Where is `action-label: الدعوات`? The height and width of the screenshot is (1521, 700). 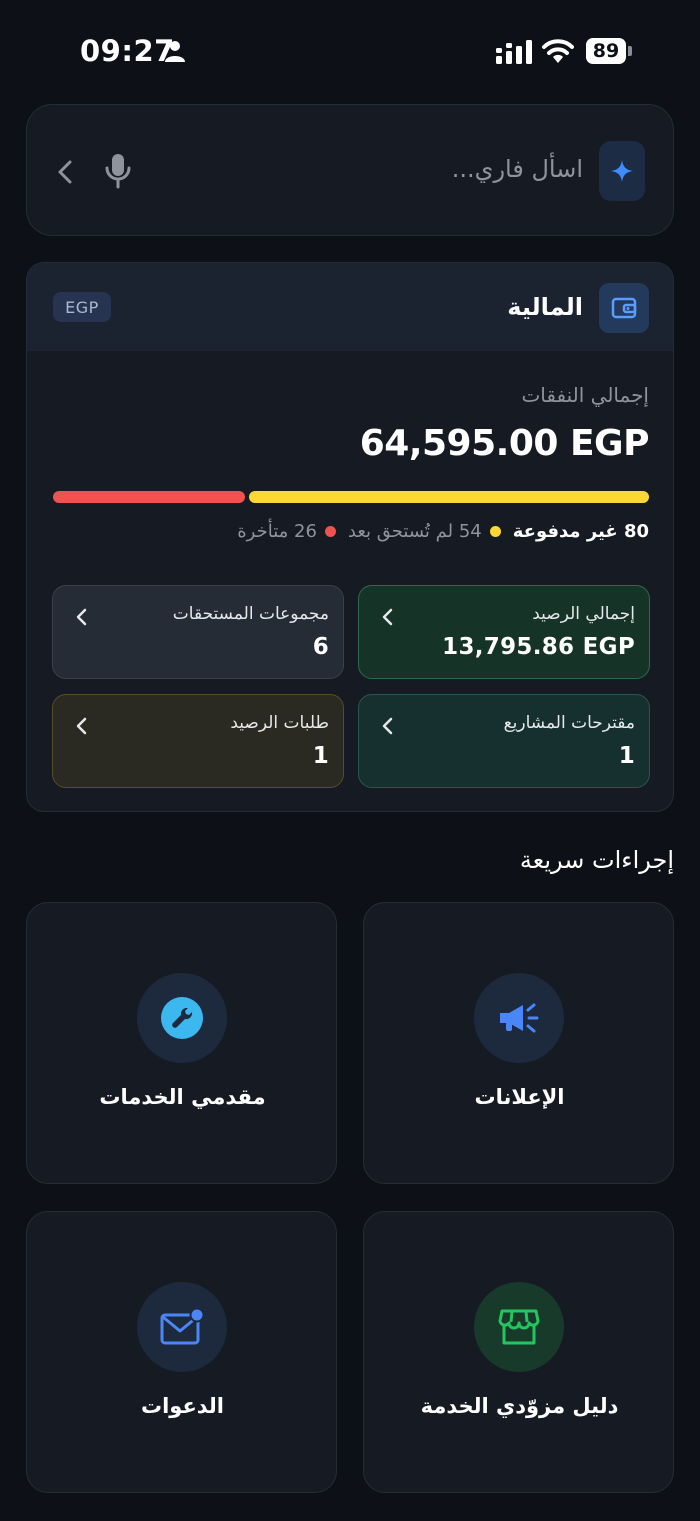 action-label: الدعوات is located at coordinates (182, 1406).